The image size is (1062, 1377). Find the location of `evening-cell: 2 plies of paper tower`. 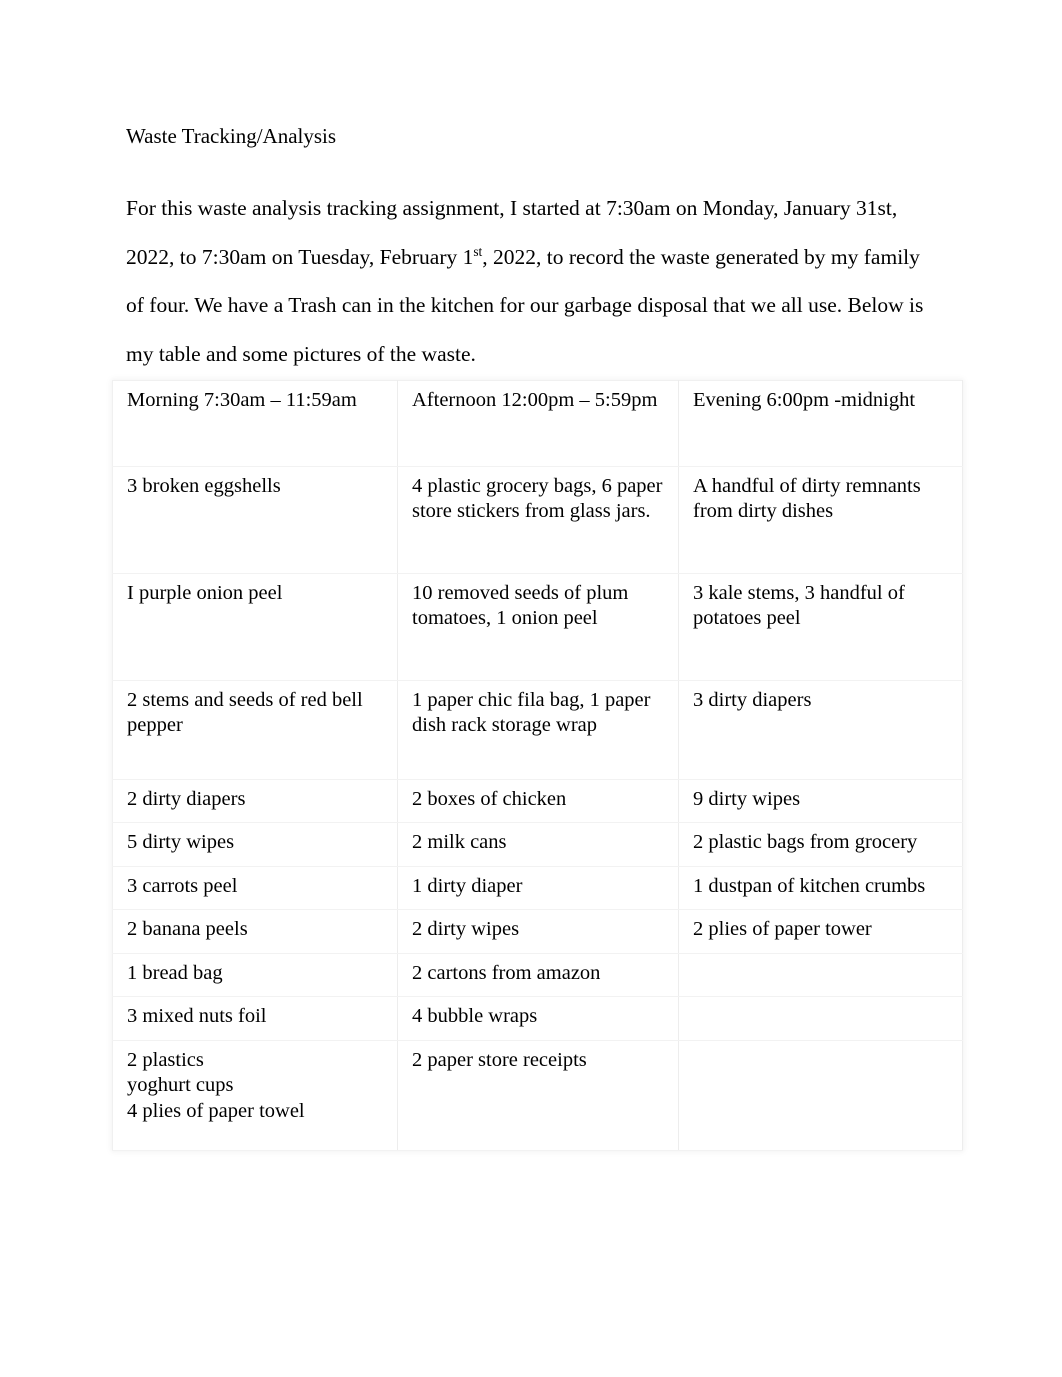

evening-cell: 2 plies of paper tower is located at coordinates (820, 931).